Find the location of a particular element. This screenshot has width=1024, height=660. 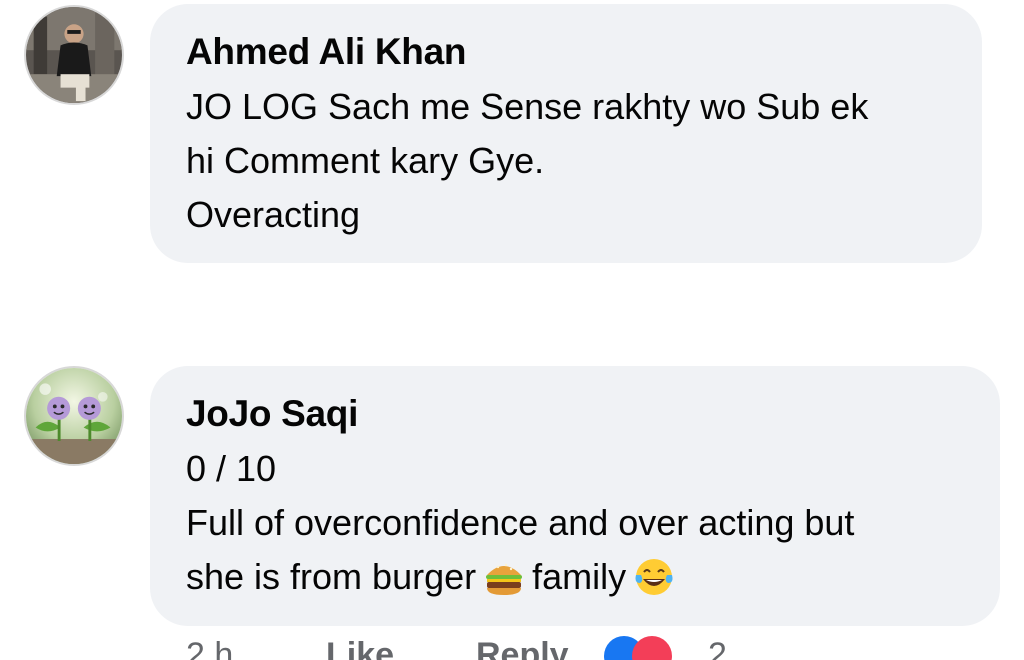

comment-author: Ahmed Ali Khan is located at coordinates (566, 52).